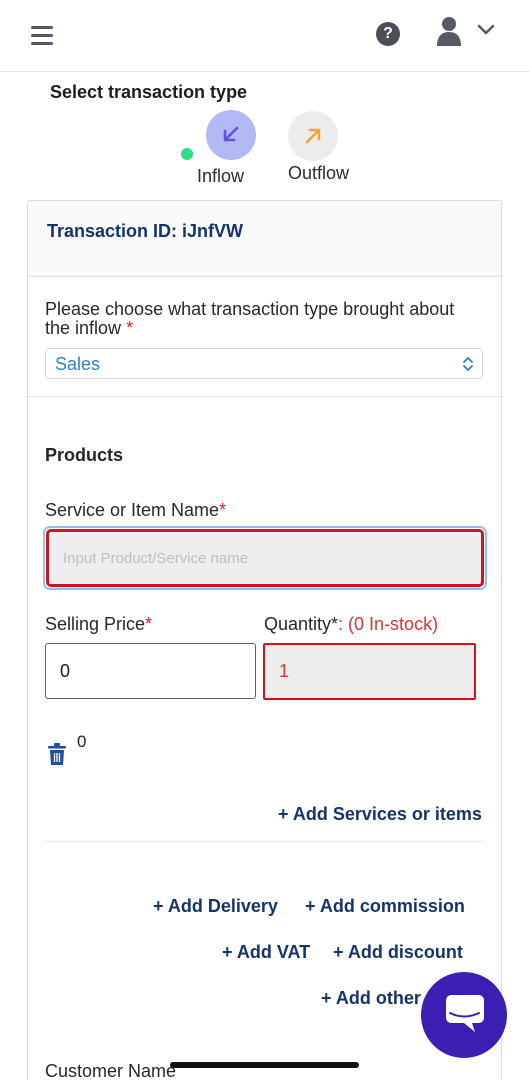 This screenshot has height=1080, width=529. What do you see at coordinates (42, 36) in the screenshot?
I see `hamburger-icon` at bounding box center [42, 36].